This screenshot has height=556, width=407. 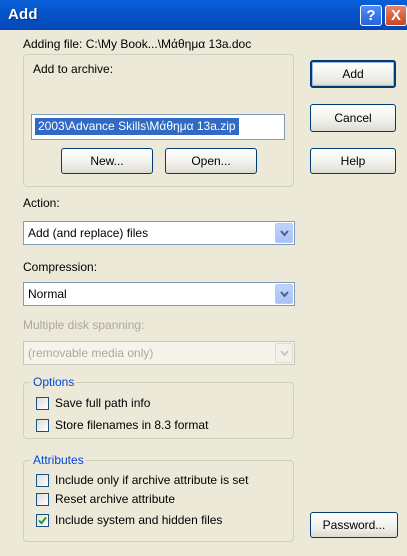 I want to click on save-full-path-checkbox, so click(x=42, y=403).